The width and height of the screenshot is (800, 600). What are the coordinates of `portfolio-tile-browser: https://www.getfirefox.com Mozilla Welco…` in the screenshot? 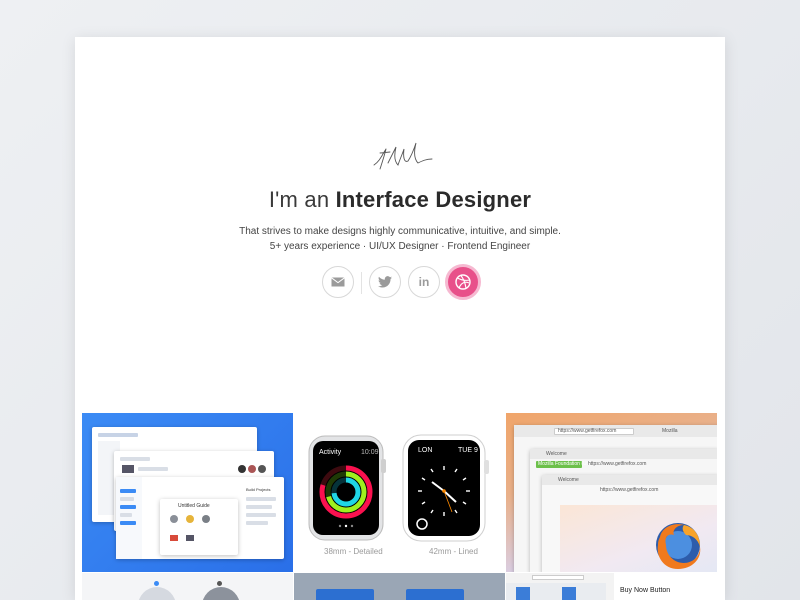 It's located at (611, 492).